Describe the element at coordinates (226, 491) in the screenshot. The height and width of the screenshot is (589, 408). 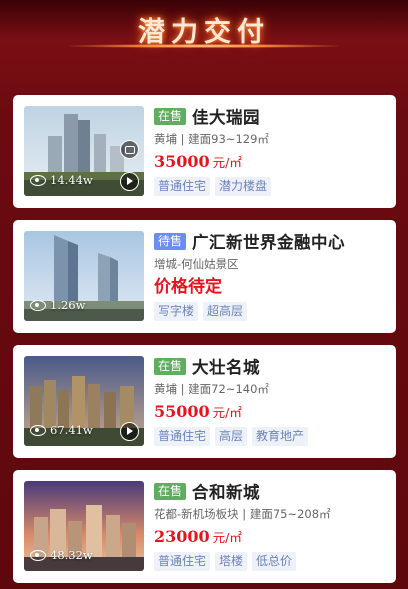
I see `listing-name: 合和新城` at that location.